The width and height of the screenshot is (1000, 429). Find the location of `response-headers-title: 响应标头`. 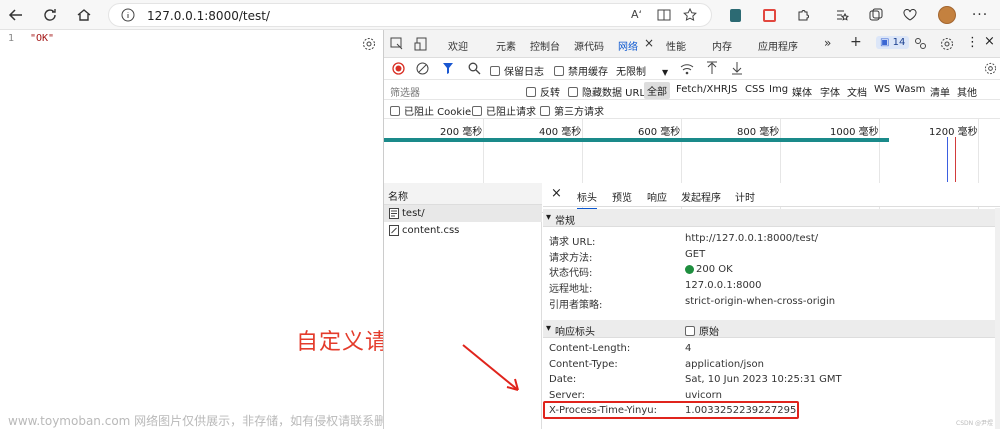

response-headers-title: 响应标头 is located at coordinates (575, 332).